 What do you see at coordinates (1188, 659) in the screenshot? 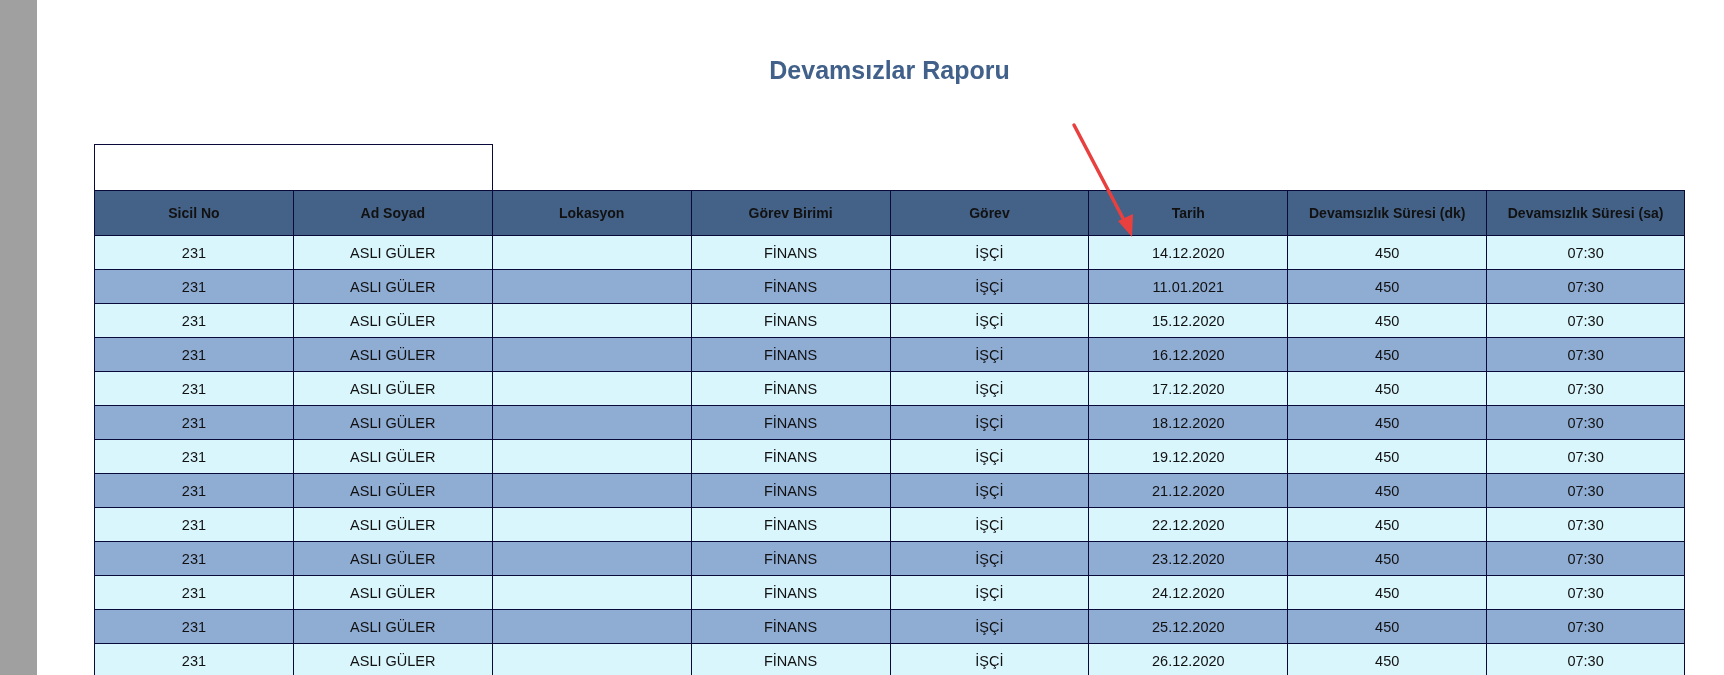
I see `table-cell: 26.12.2020` at bounding box center [1188, 659].